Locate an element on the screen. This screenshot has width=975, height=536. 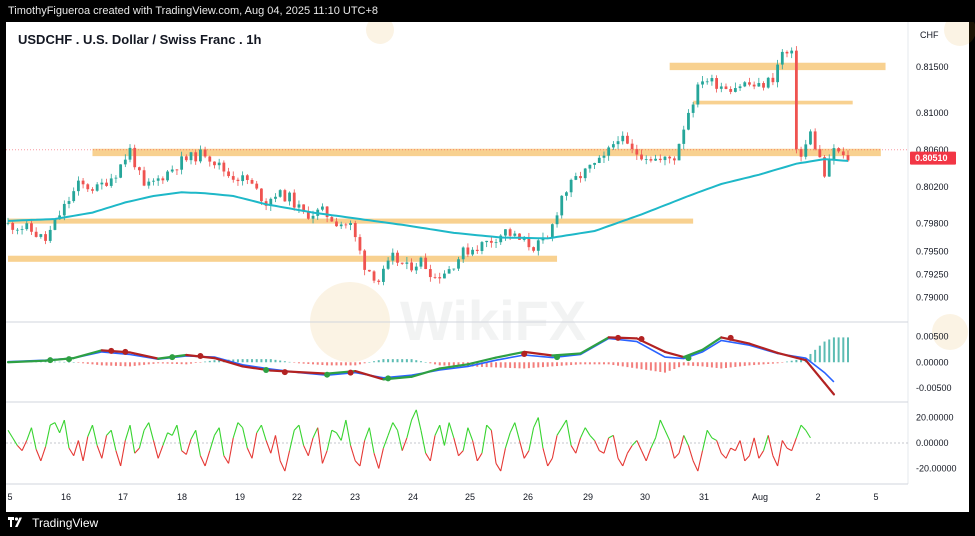
tradingview-logo-icon is located at coordinates (16, 524).